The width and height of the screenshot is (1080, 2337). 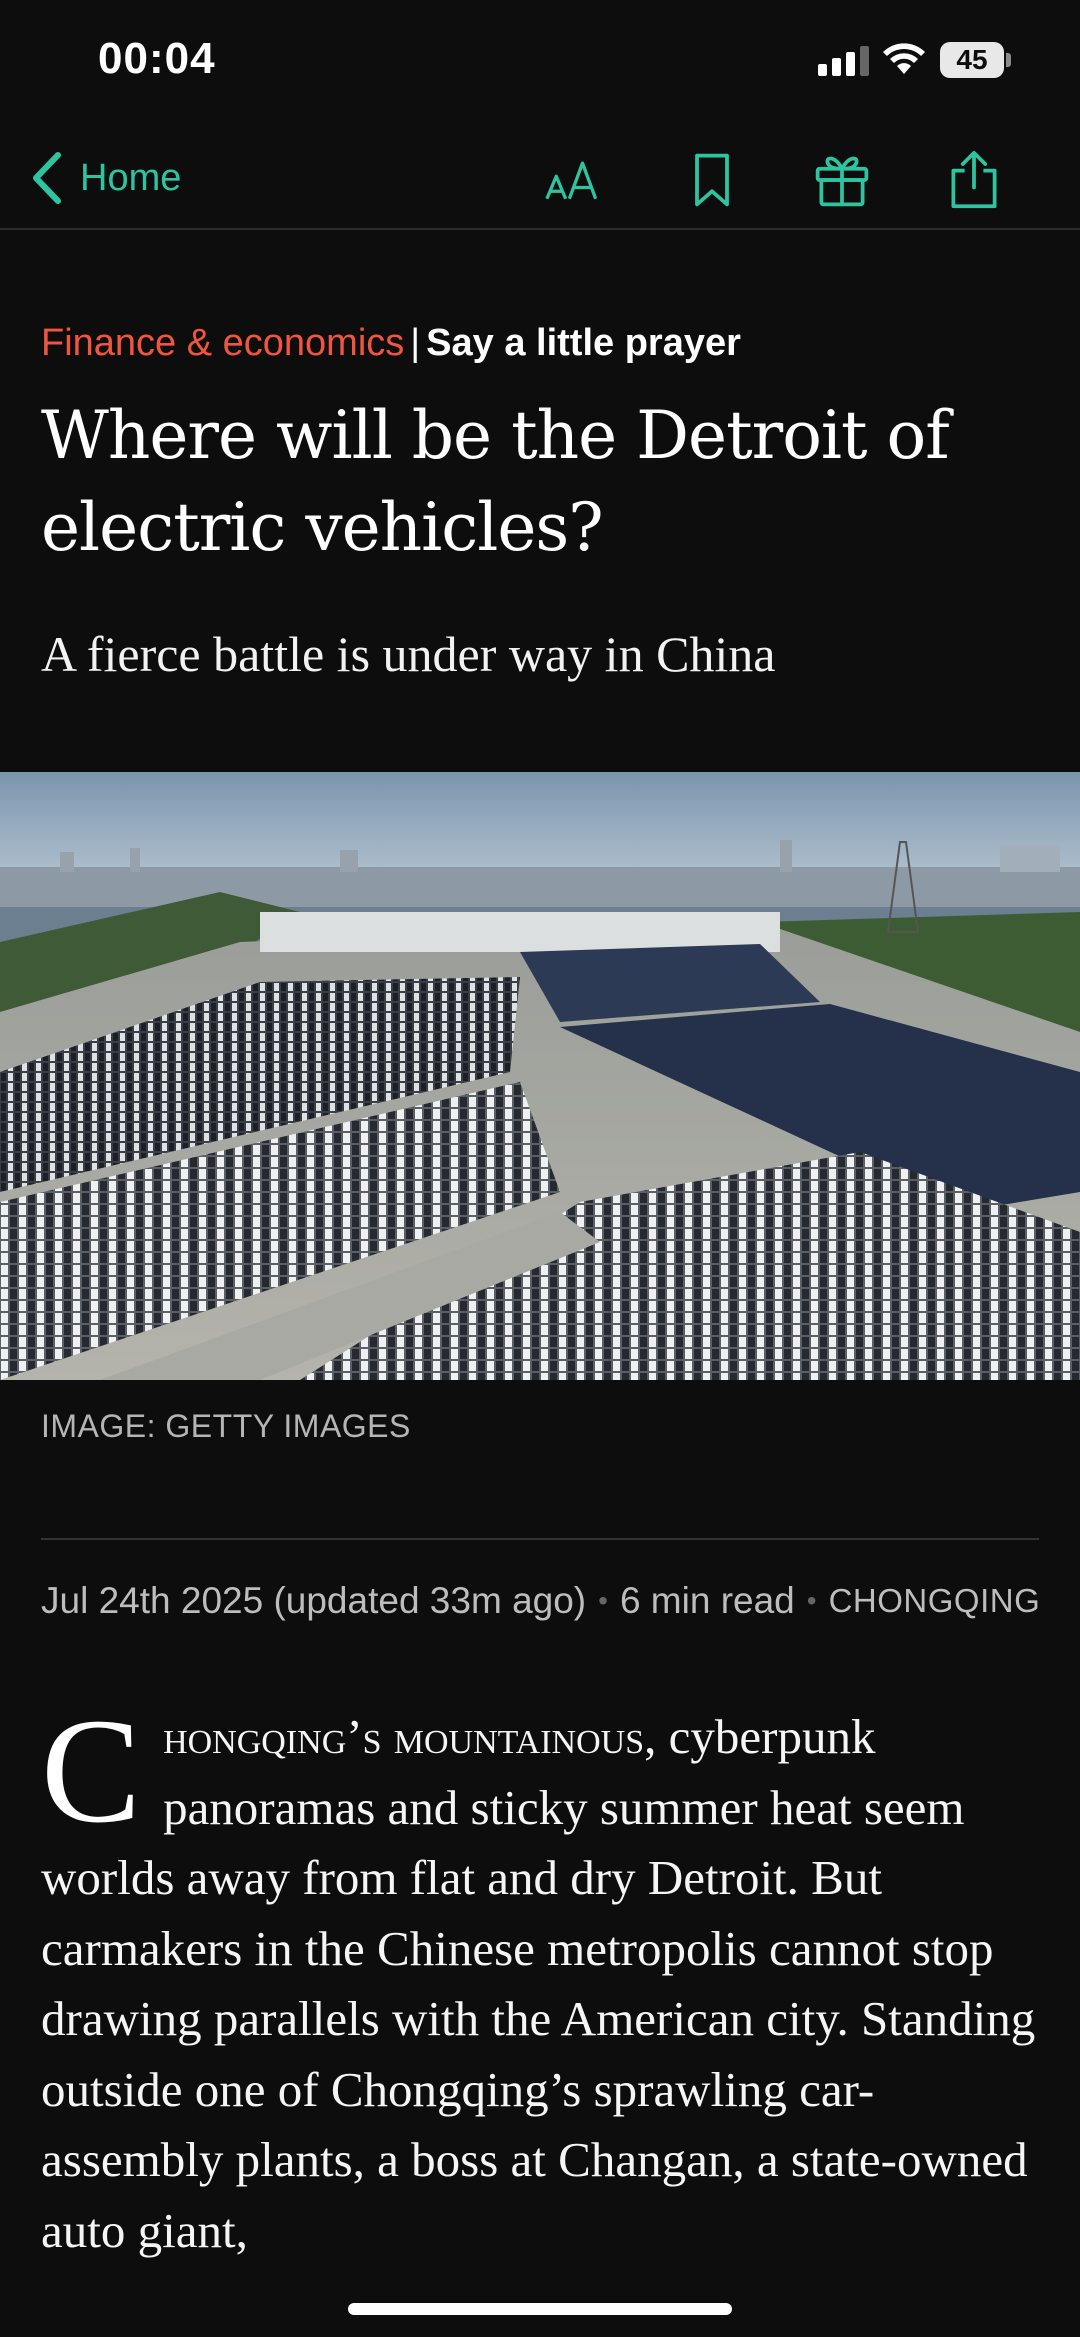 What do you see at coordinates (904, 58) in the screenshot?
I see `wifi-icon` at bounding box center [904, 58].